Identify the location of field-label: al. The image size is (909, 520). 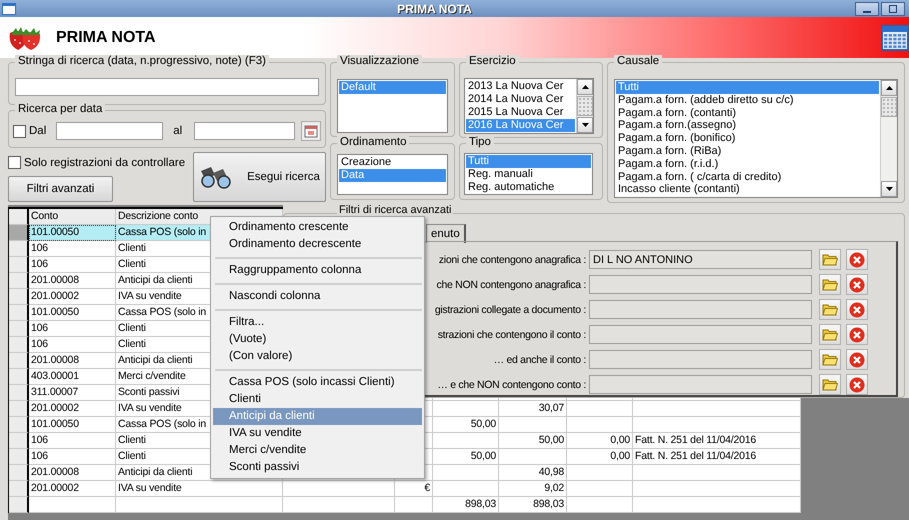
(177, 131).